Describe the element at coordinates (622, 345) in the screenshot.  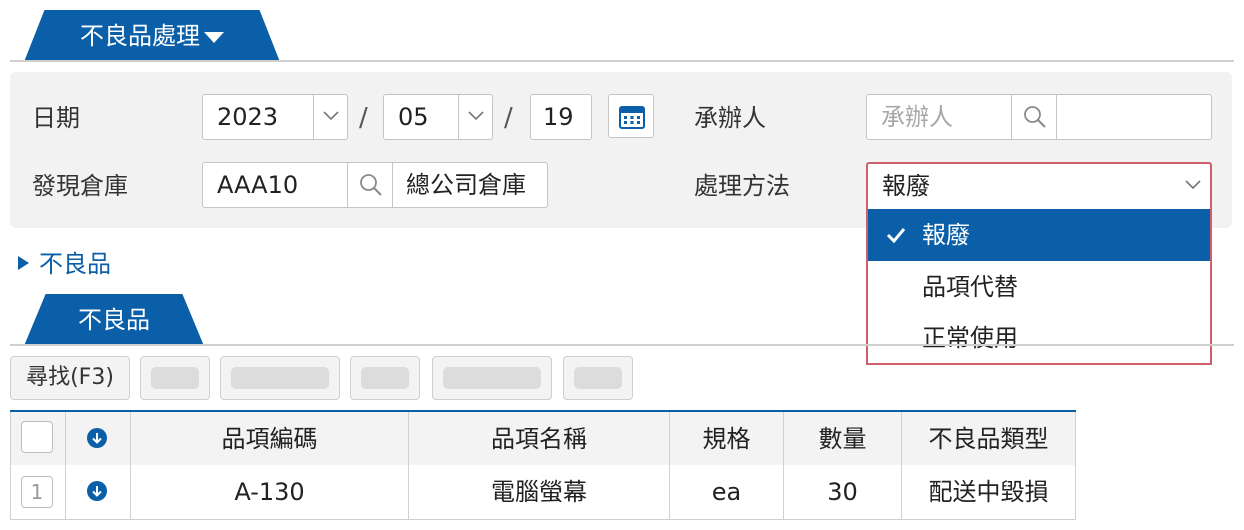
I see `subtab-divider` at that location.